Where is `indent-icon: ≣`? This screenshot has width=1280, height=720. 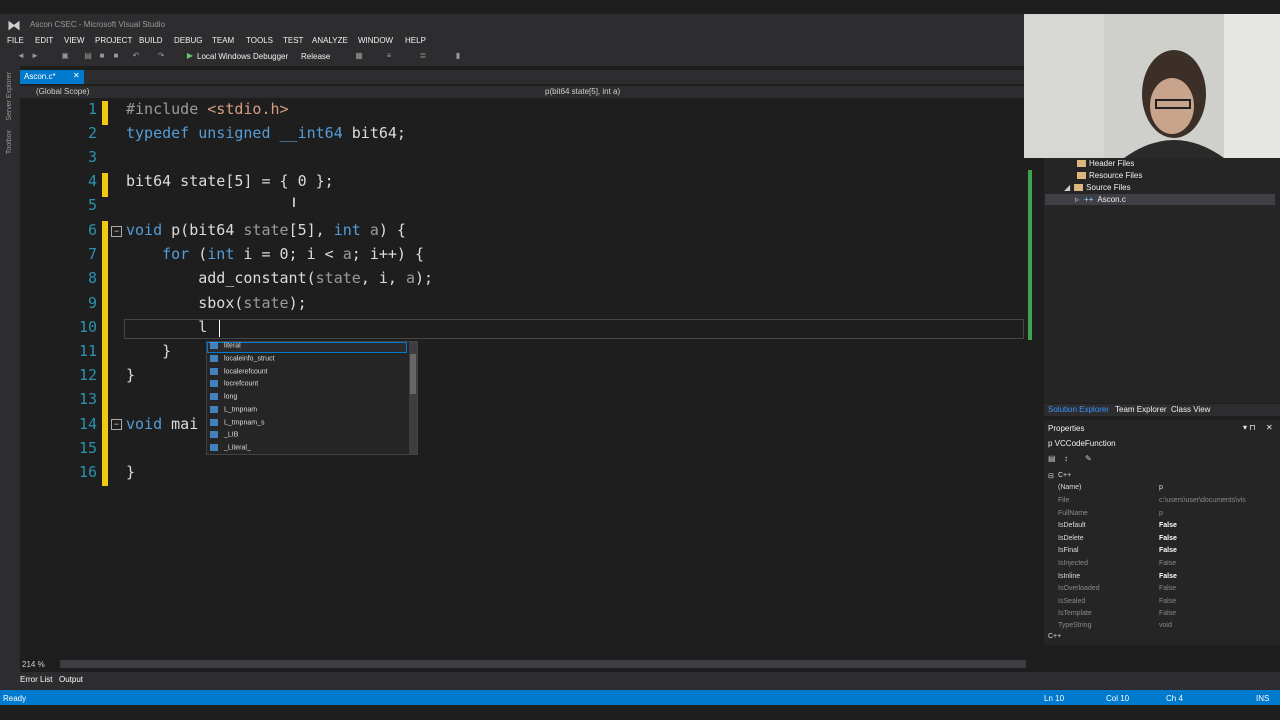
indent-icon: ≣ is located at coordinates (423, 56).